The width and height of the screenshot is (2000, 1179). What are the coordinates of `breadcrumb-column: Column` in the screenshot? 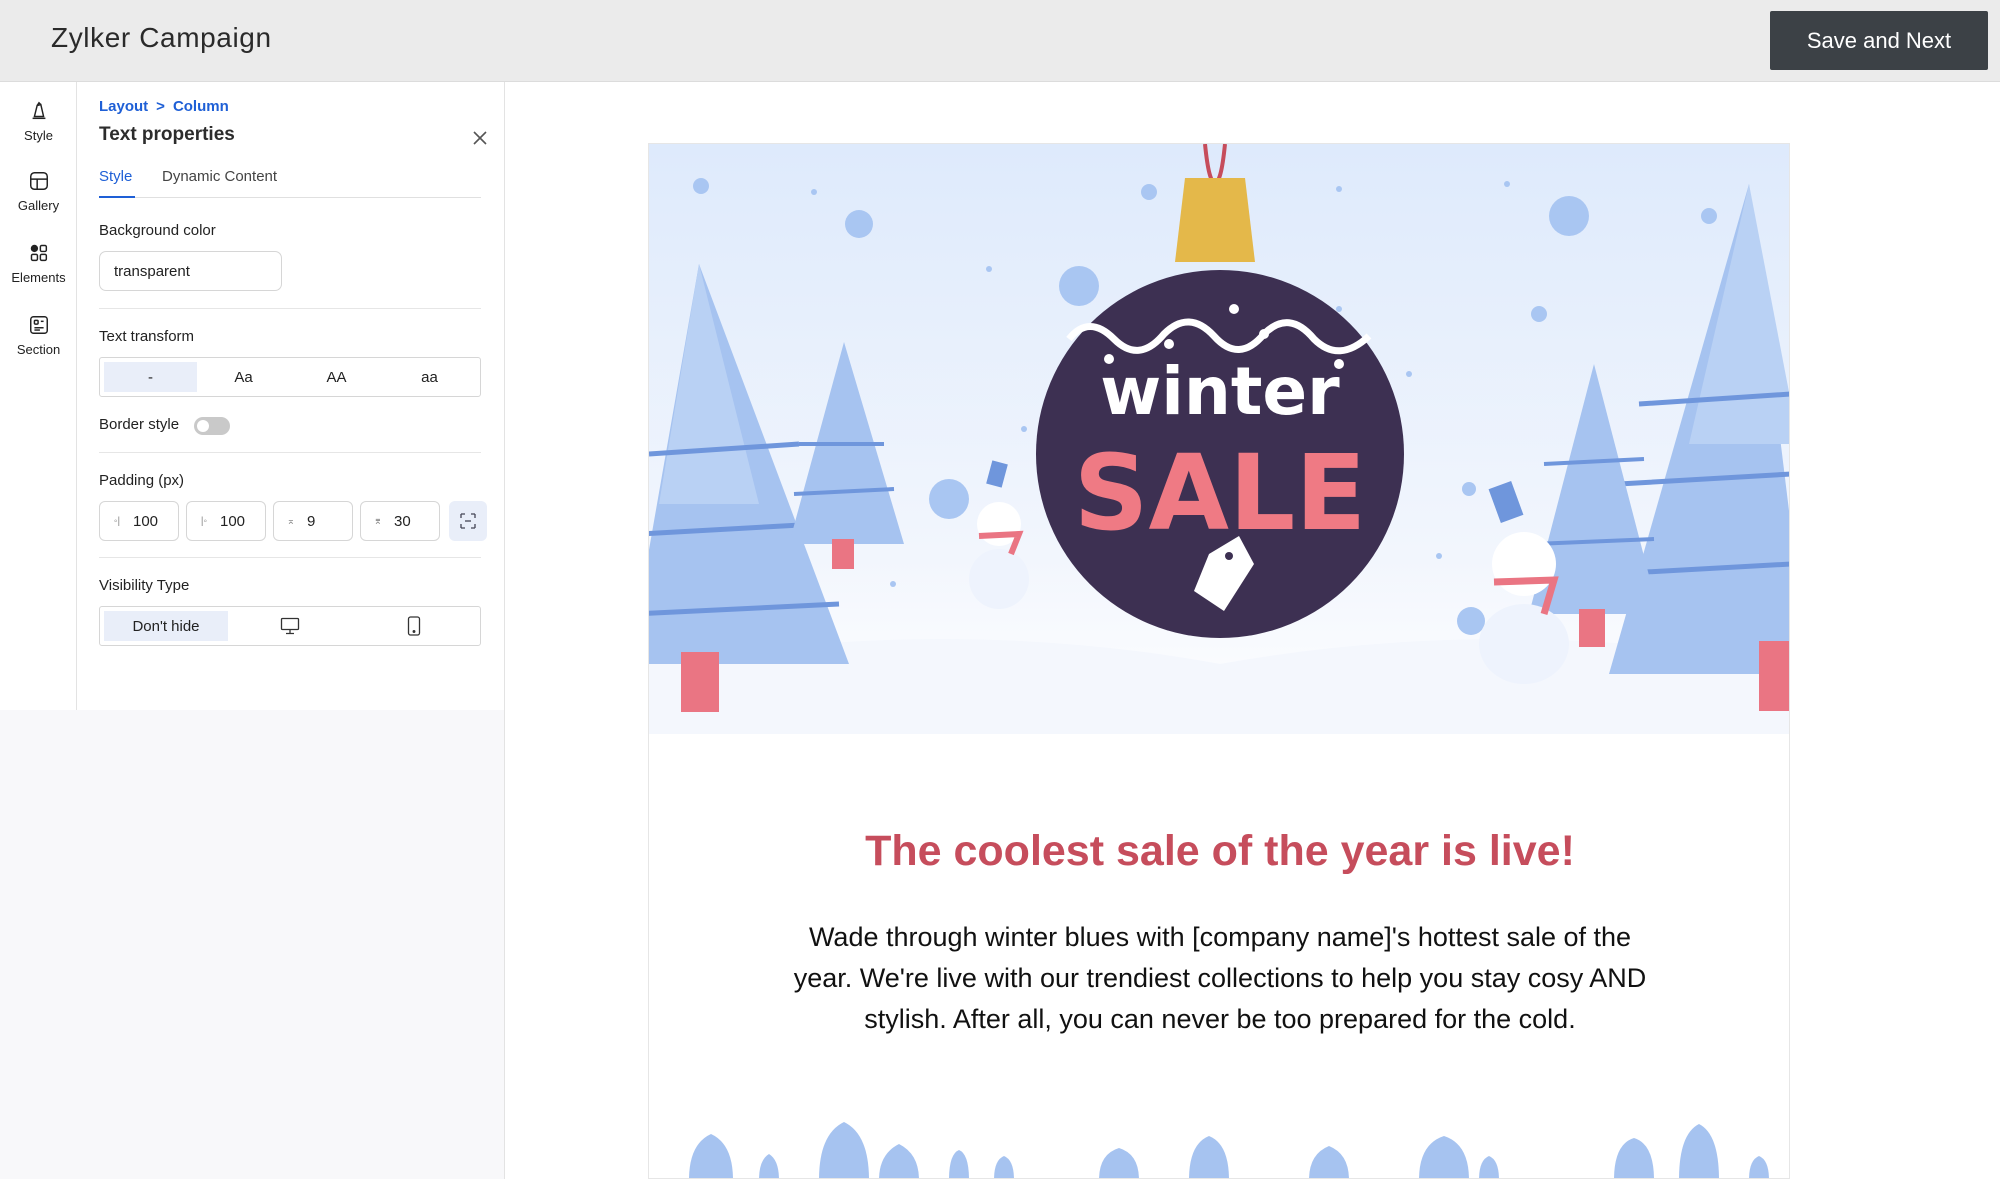 It's located at (201, 106).